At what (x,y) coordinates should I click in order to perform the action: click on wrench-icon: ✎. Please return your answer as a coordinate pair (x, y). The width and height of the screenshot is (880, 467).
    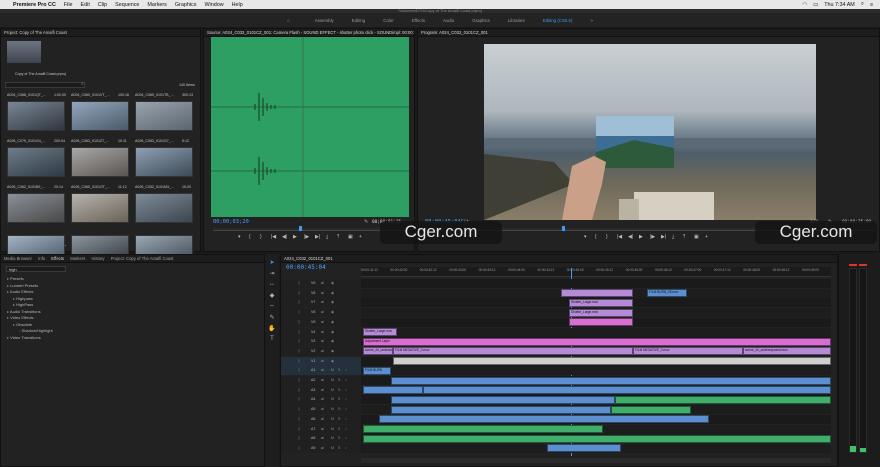
    Looking at the image, I should click on (366, 222).